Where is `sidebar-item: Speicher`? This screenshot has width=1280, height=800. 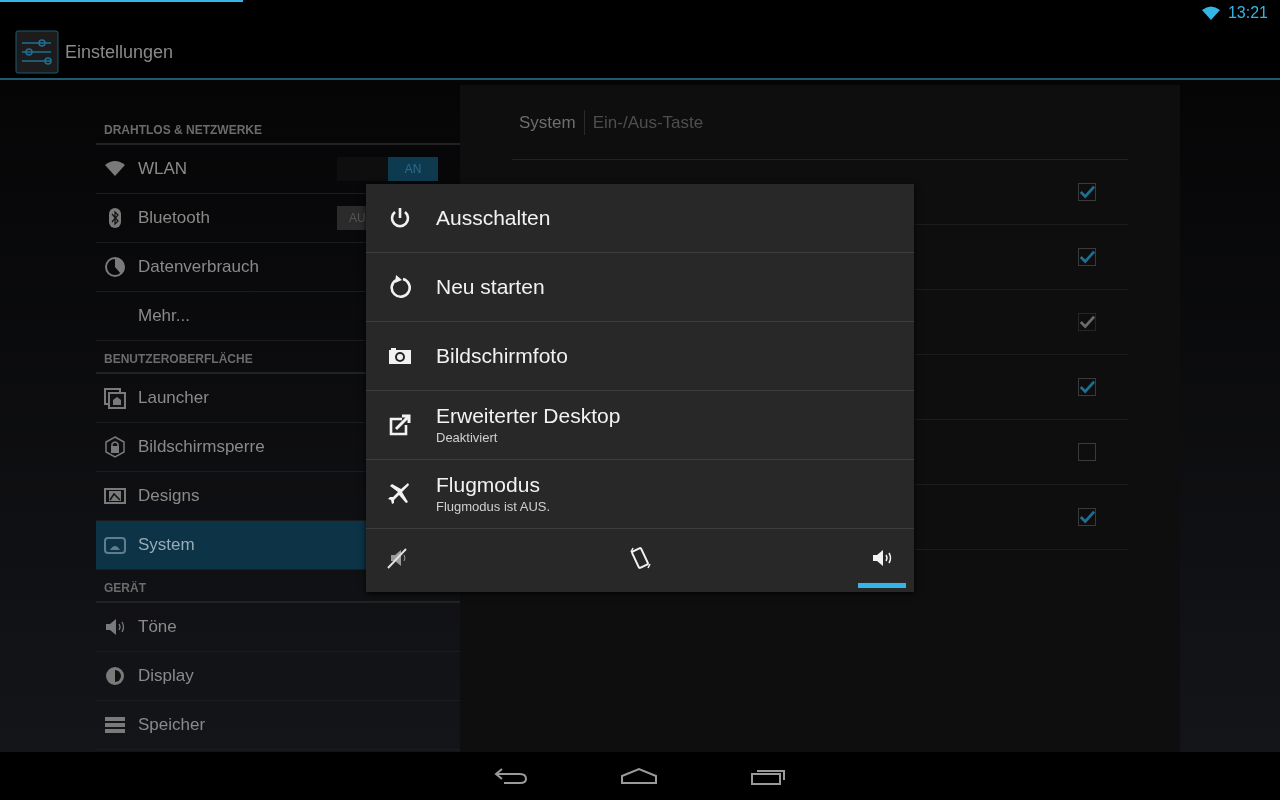
sidebar-item: Speicher is located at coordinates (278, 725).